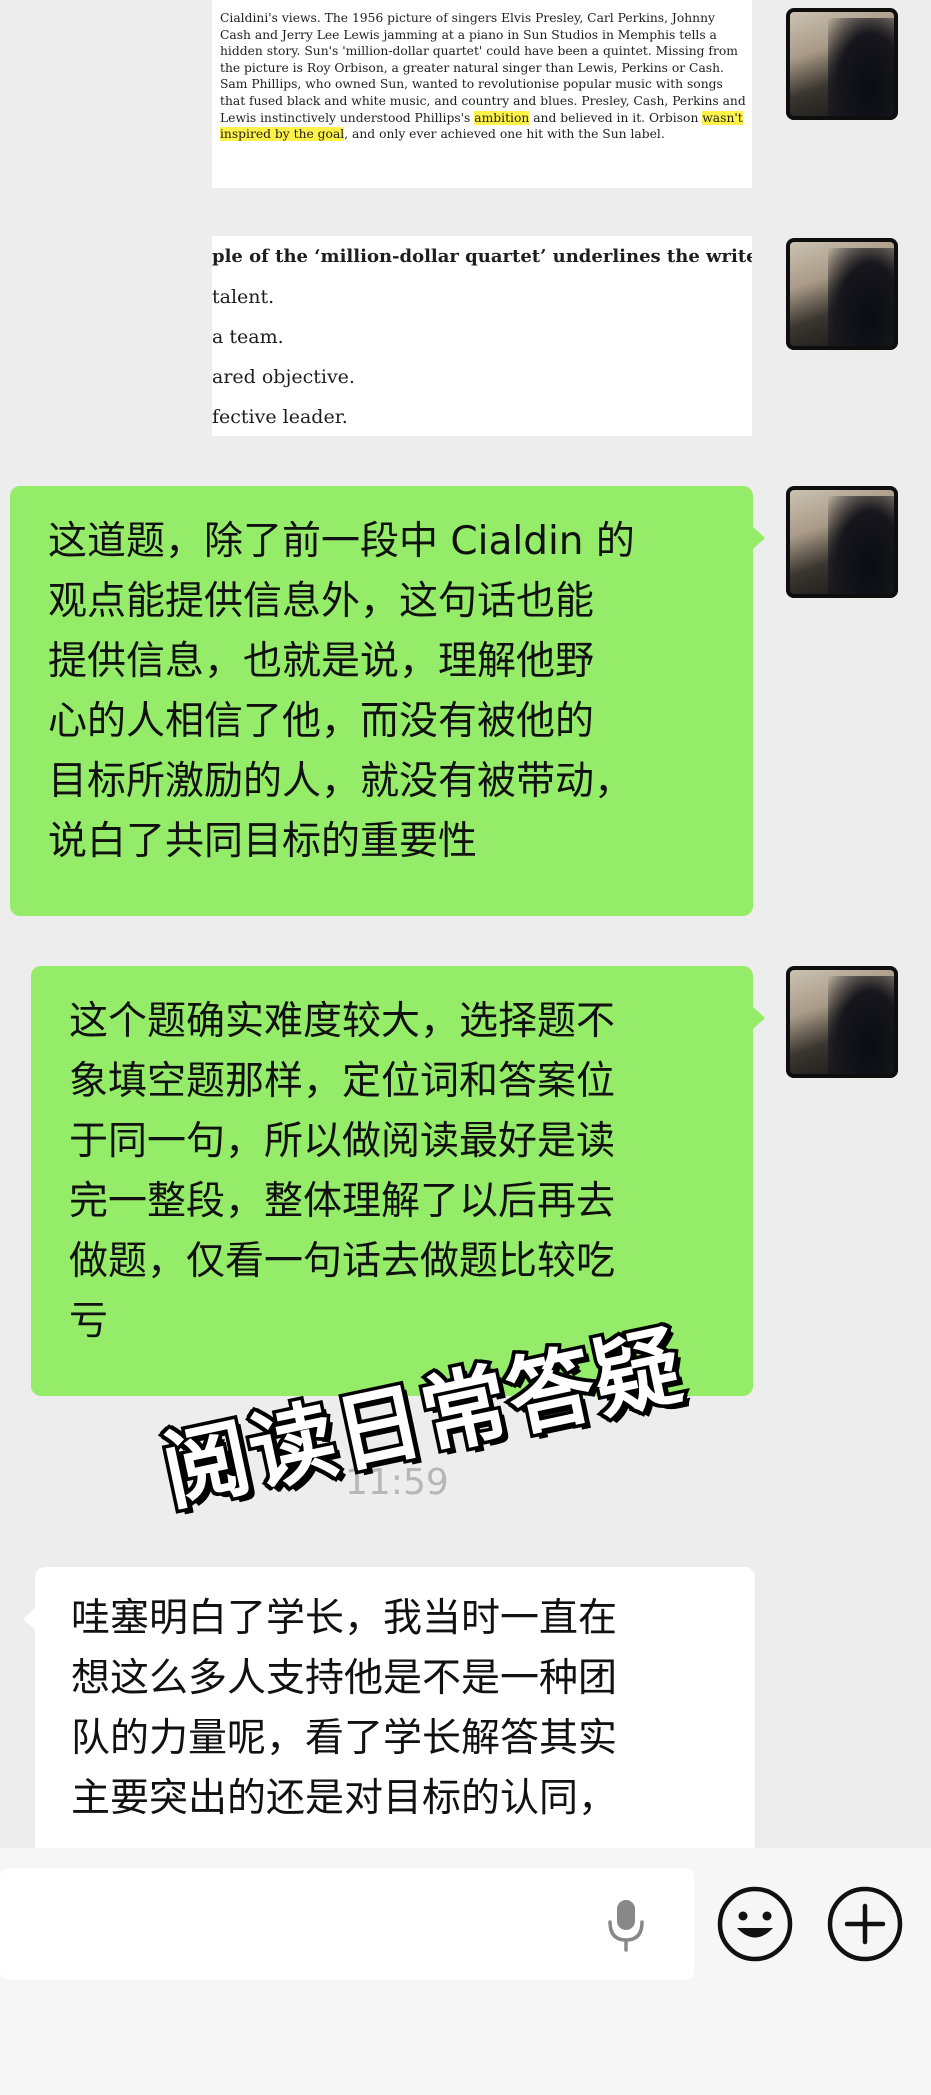 This screenshot has width=931, height=2095. I want to click on message-line: 于同一句，所以做阅读最好是读, so click(342, 1141).